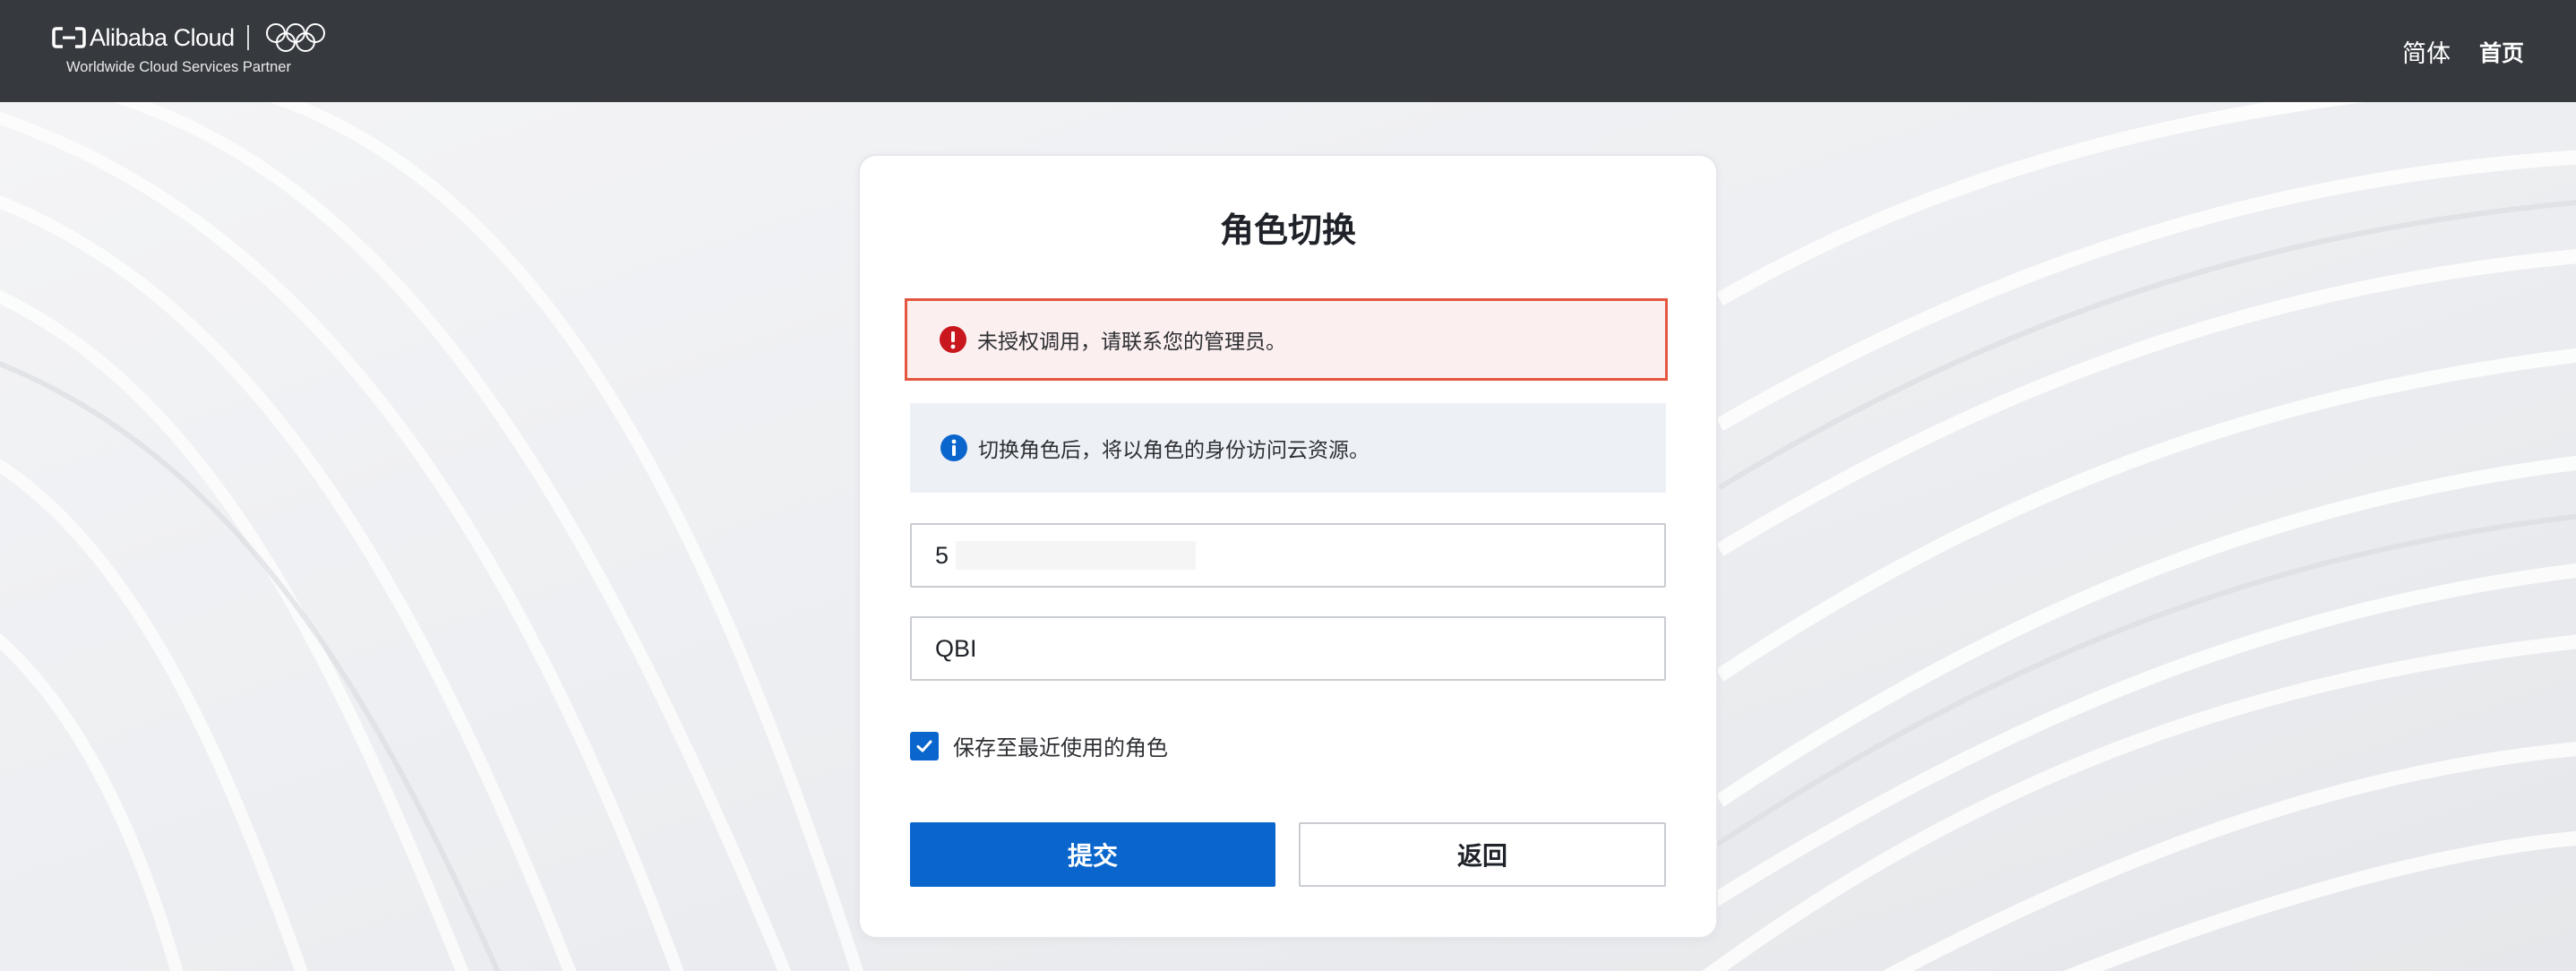  What do you see at coordinates (956, 648) in the screenshot?
I see `role-name-value: QBI` at bounding box center [956, 648].